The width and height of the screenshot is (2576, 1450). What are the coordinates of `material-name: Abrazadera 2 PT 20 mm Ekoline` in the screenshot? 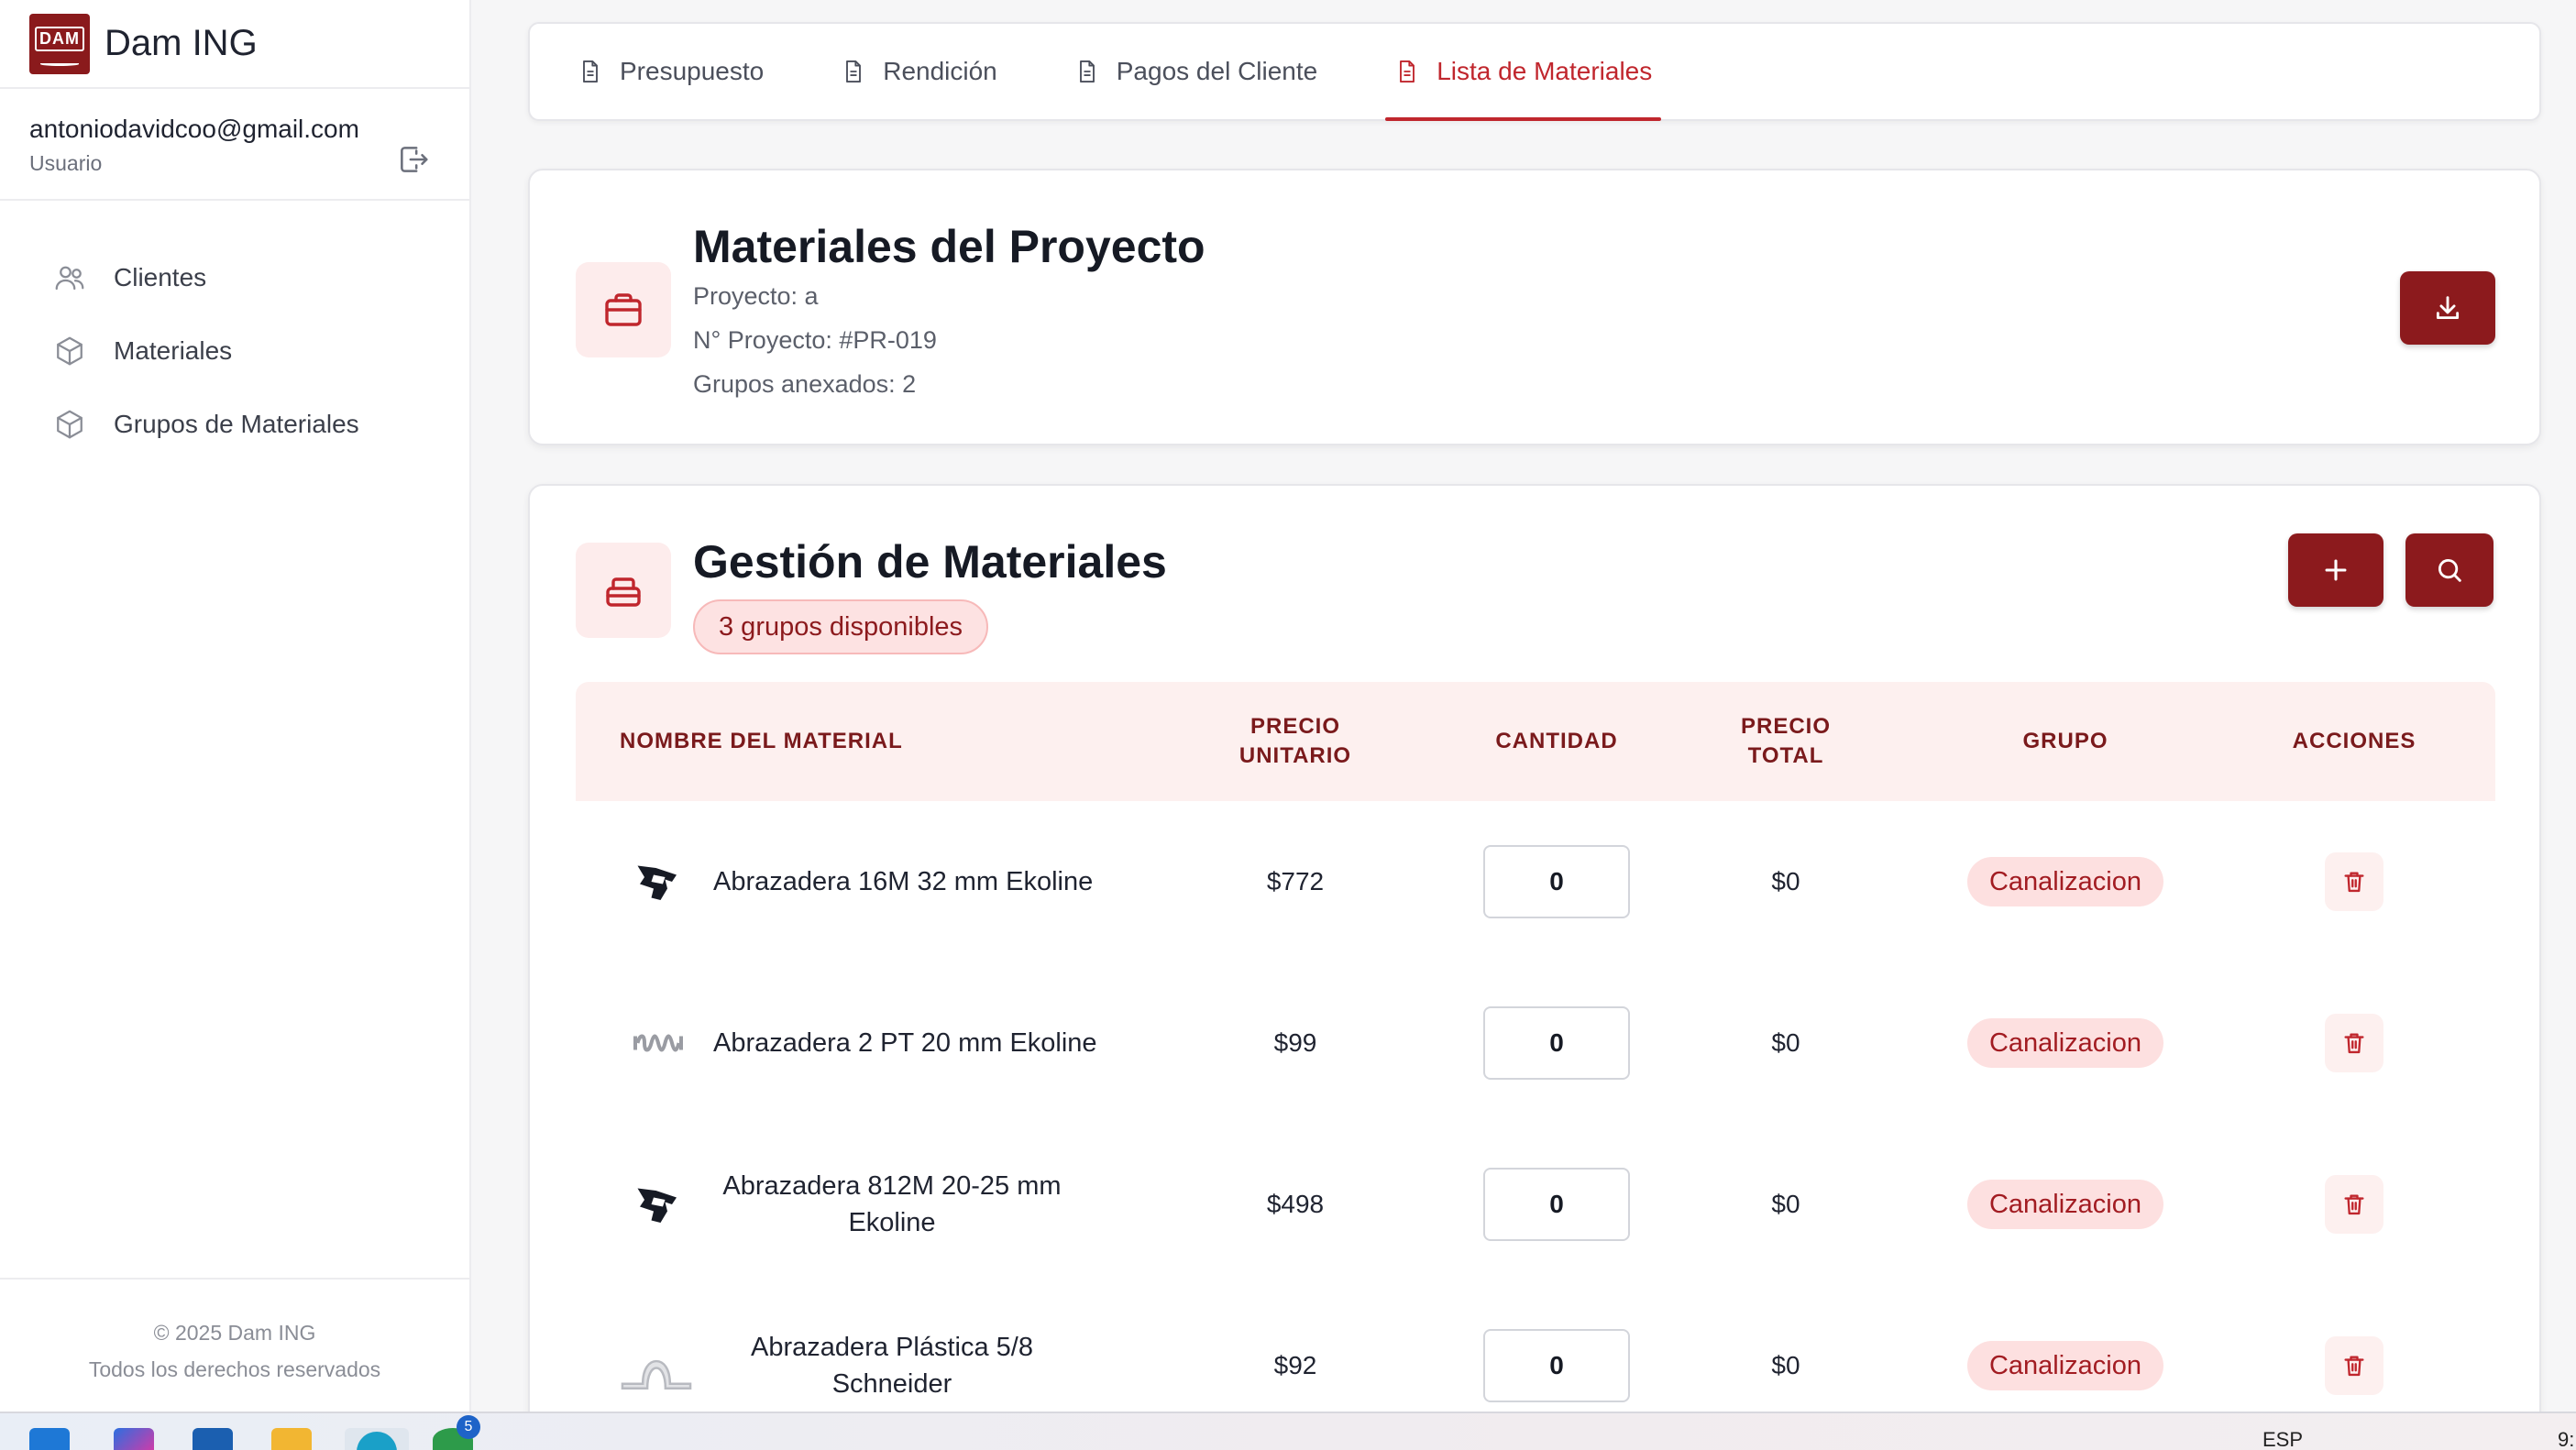 It's located at (905, 1043).